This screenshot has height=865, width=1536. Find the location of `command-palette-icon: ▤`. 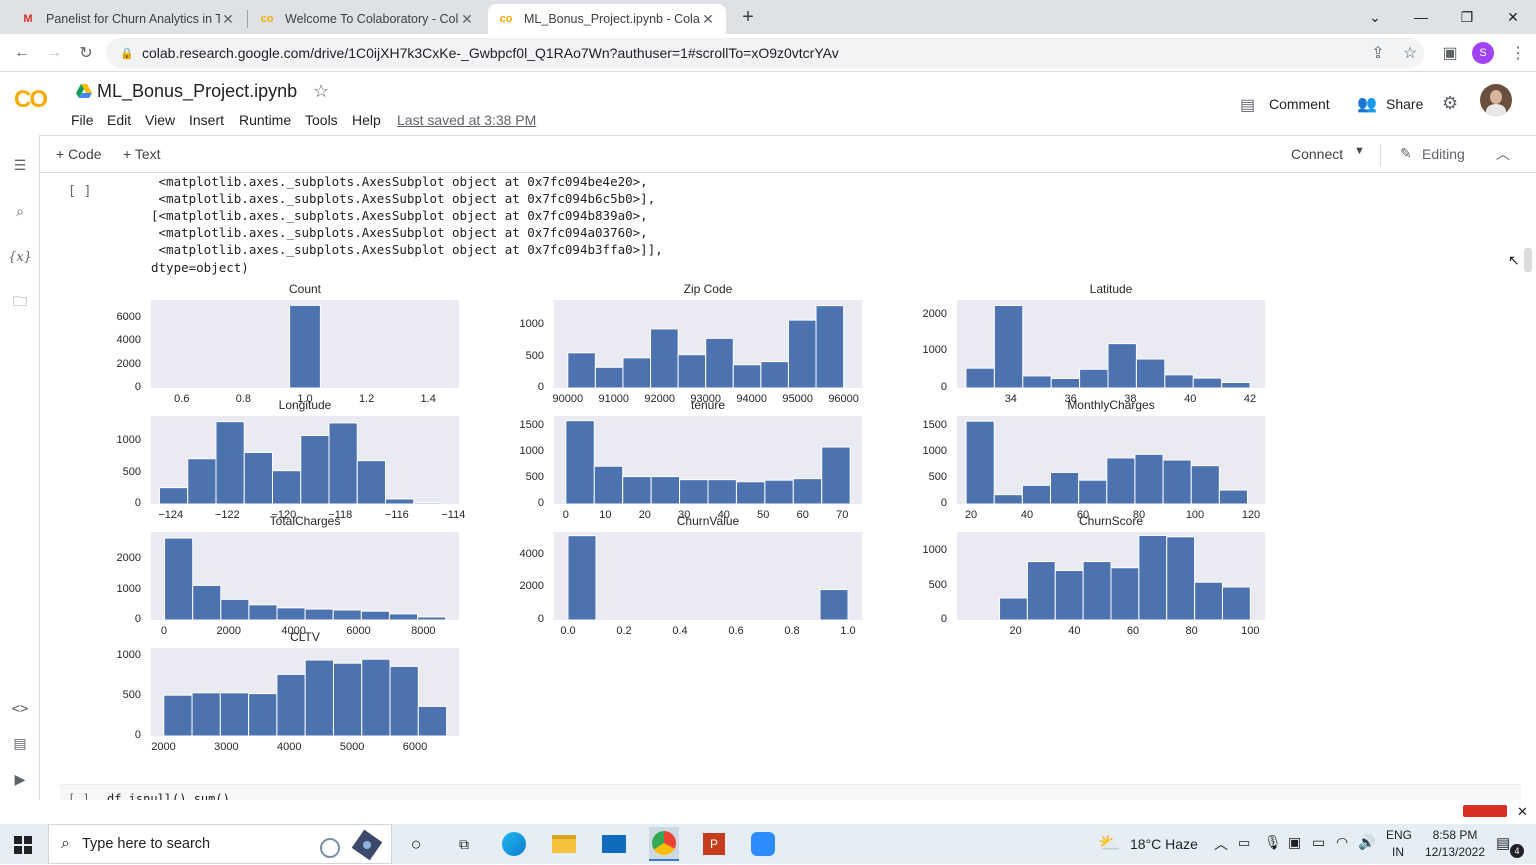

command-palette-icon: ▤ is located at coordinates (20, 743).